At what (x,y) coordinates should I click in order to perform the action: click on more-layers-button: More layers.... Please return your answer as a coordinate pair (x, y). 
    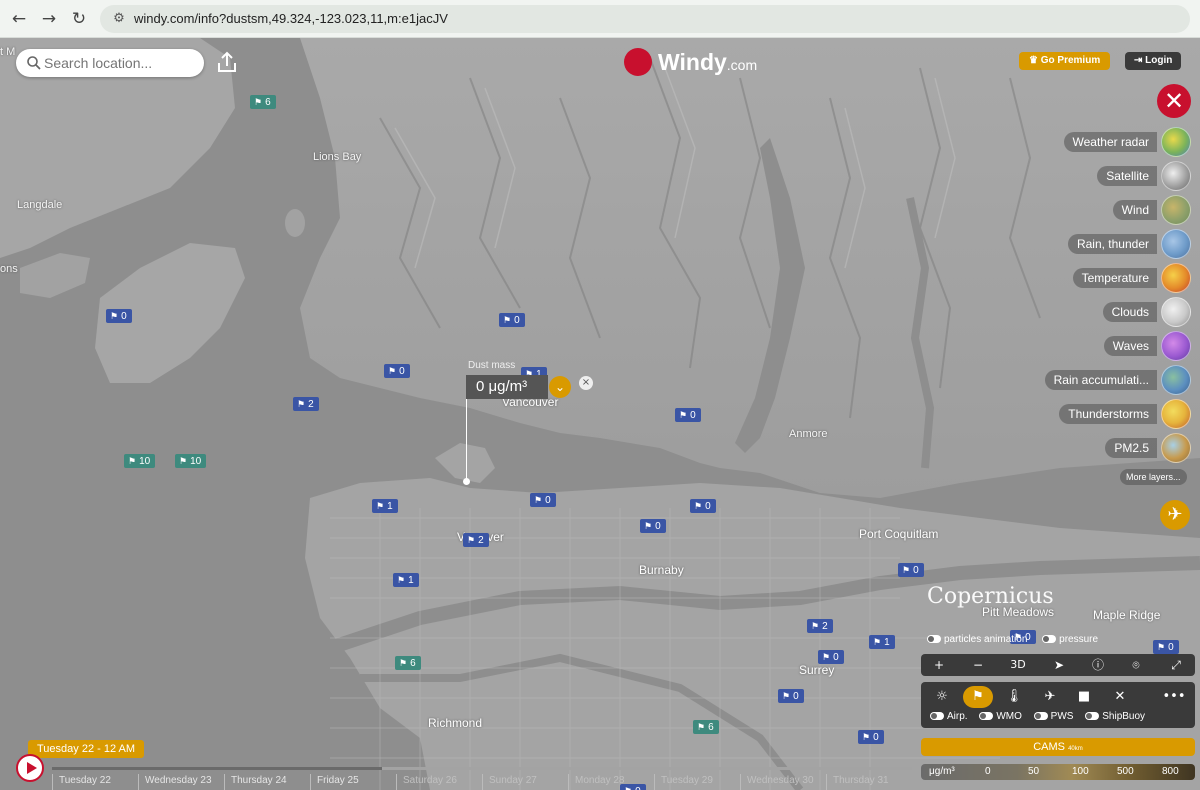
    Looking at the image, I should click on (1153, 477).